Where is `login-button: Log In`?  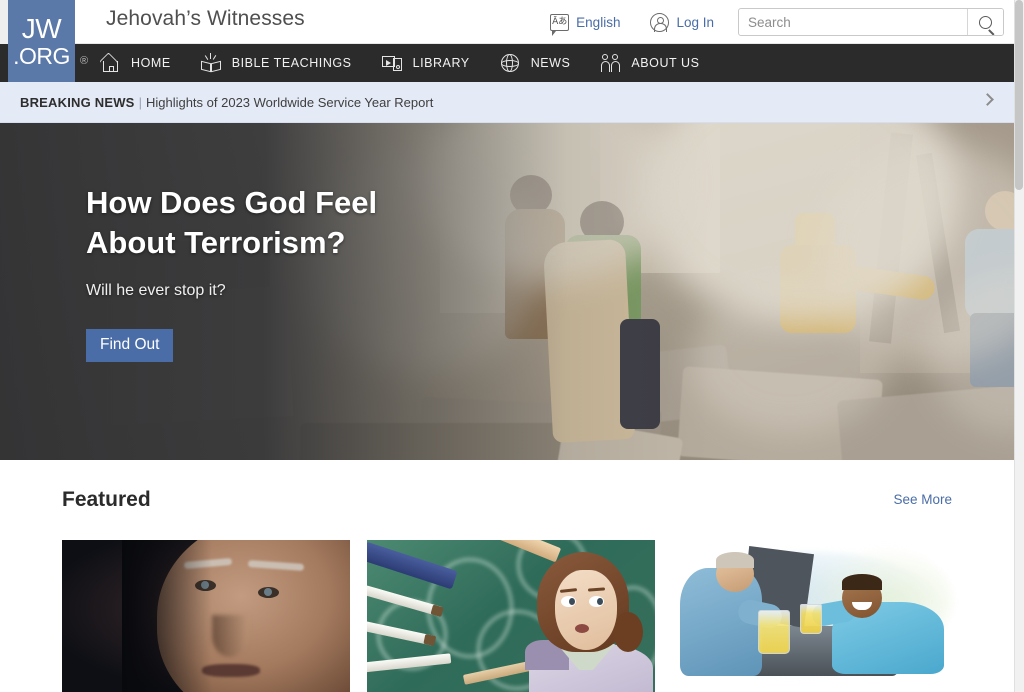 login-button: Log In is located at coordinates (682, 22).